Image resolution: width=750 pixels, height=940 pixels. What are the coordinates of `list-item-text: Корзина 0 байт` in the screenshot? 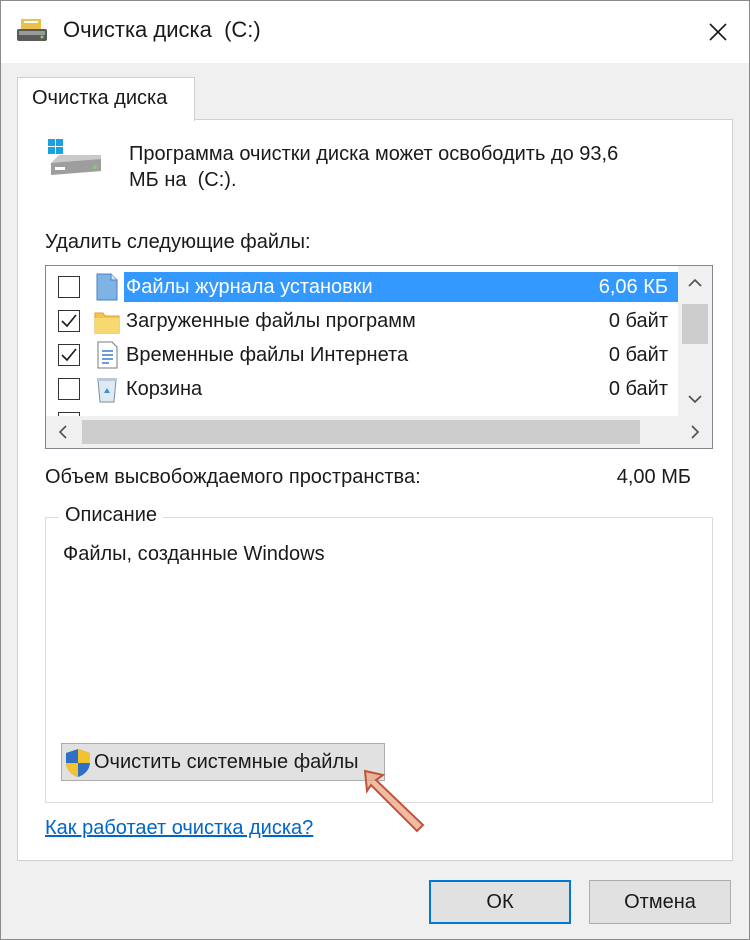 It's located at (401, 389).